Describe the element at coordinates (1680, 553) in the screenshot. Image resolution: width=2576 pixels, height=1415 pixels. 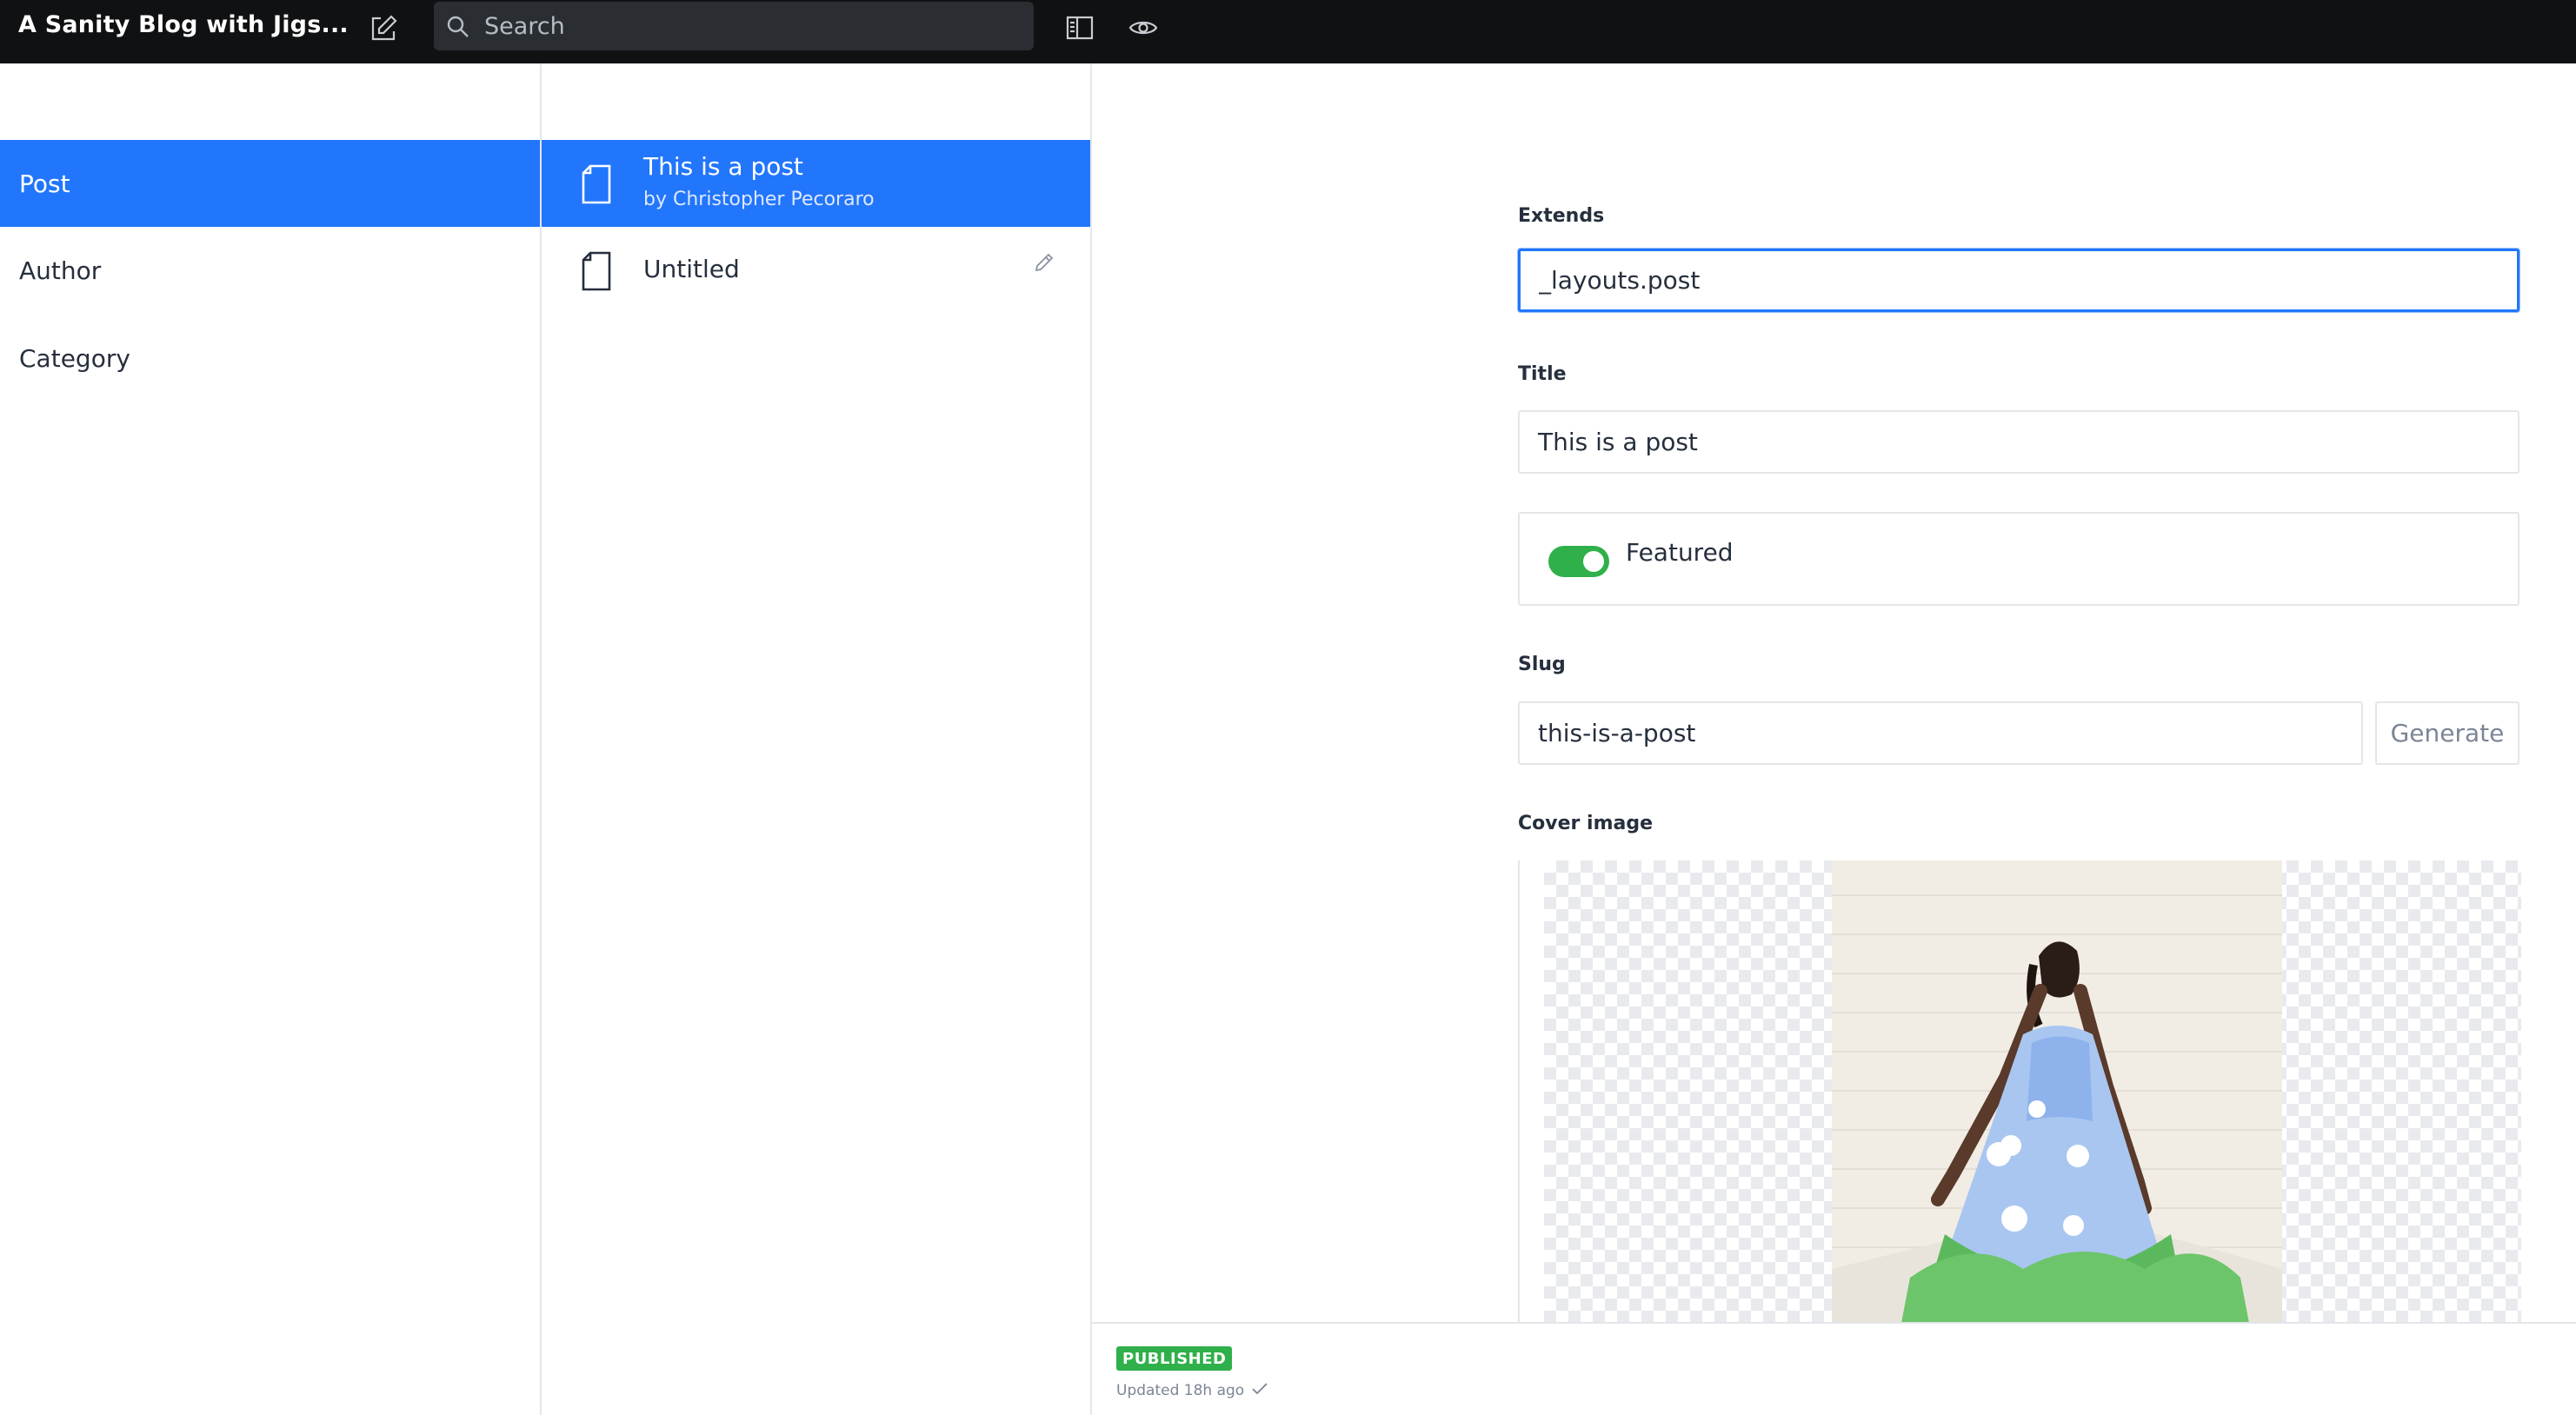
I see `featured-label: Featured` at that location.